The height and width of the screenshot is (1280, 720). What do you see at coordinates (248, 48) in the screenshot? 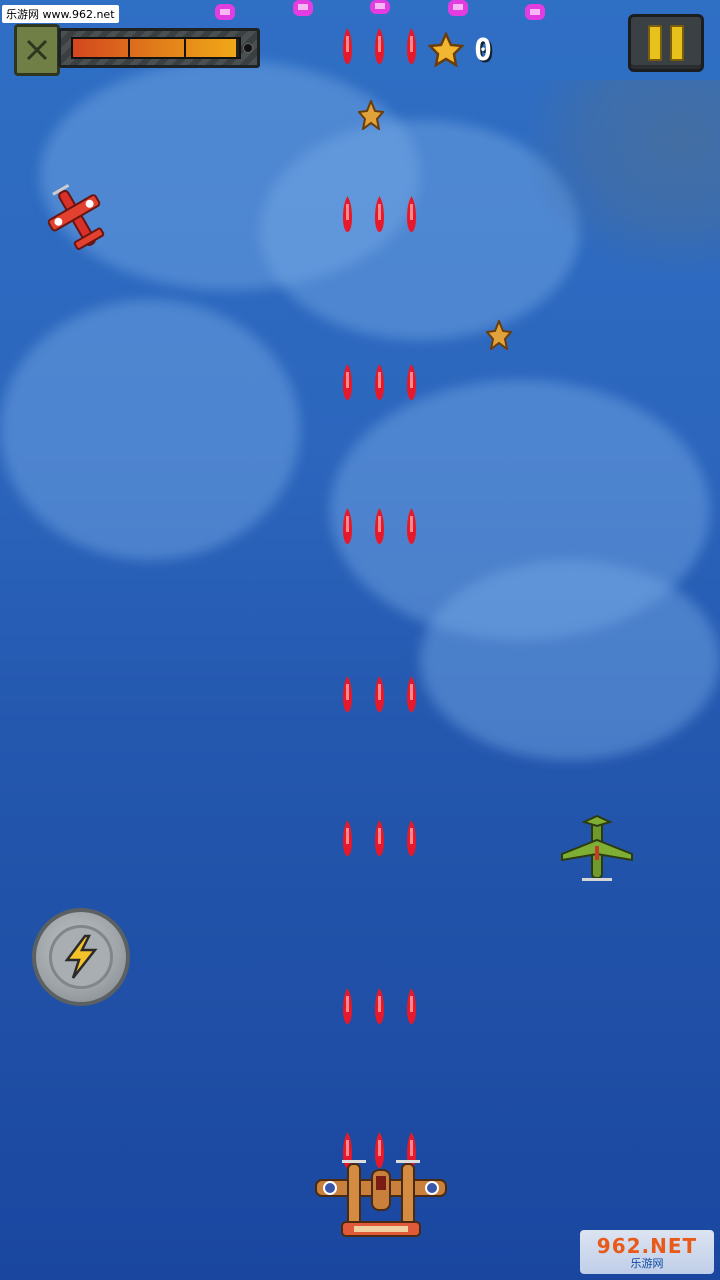
I see `fuel-gauge-knob` at bounding box center [248, 48].